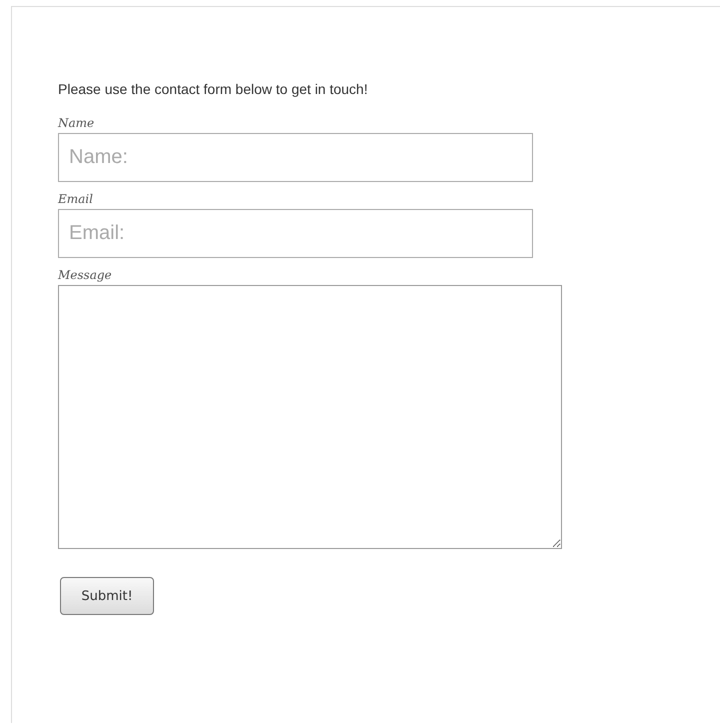  What do you see at coordinates (295, 157) in the screenshot?
I see `input-field: Name:` at bounding box center [295, 157].